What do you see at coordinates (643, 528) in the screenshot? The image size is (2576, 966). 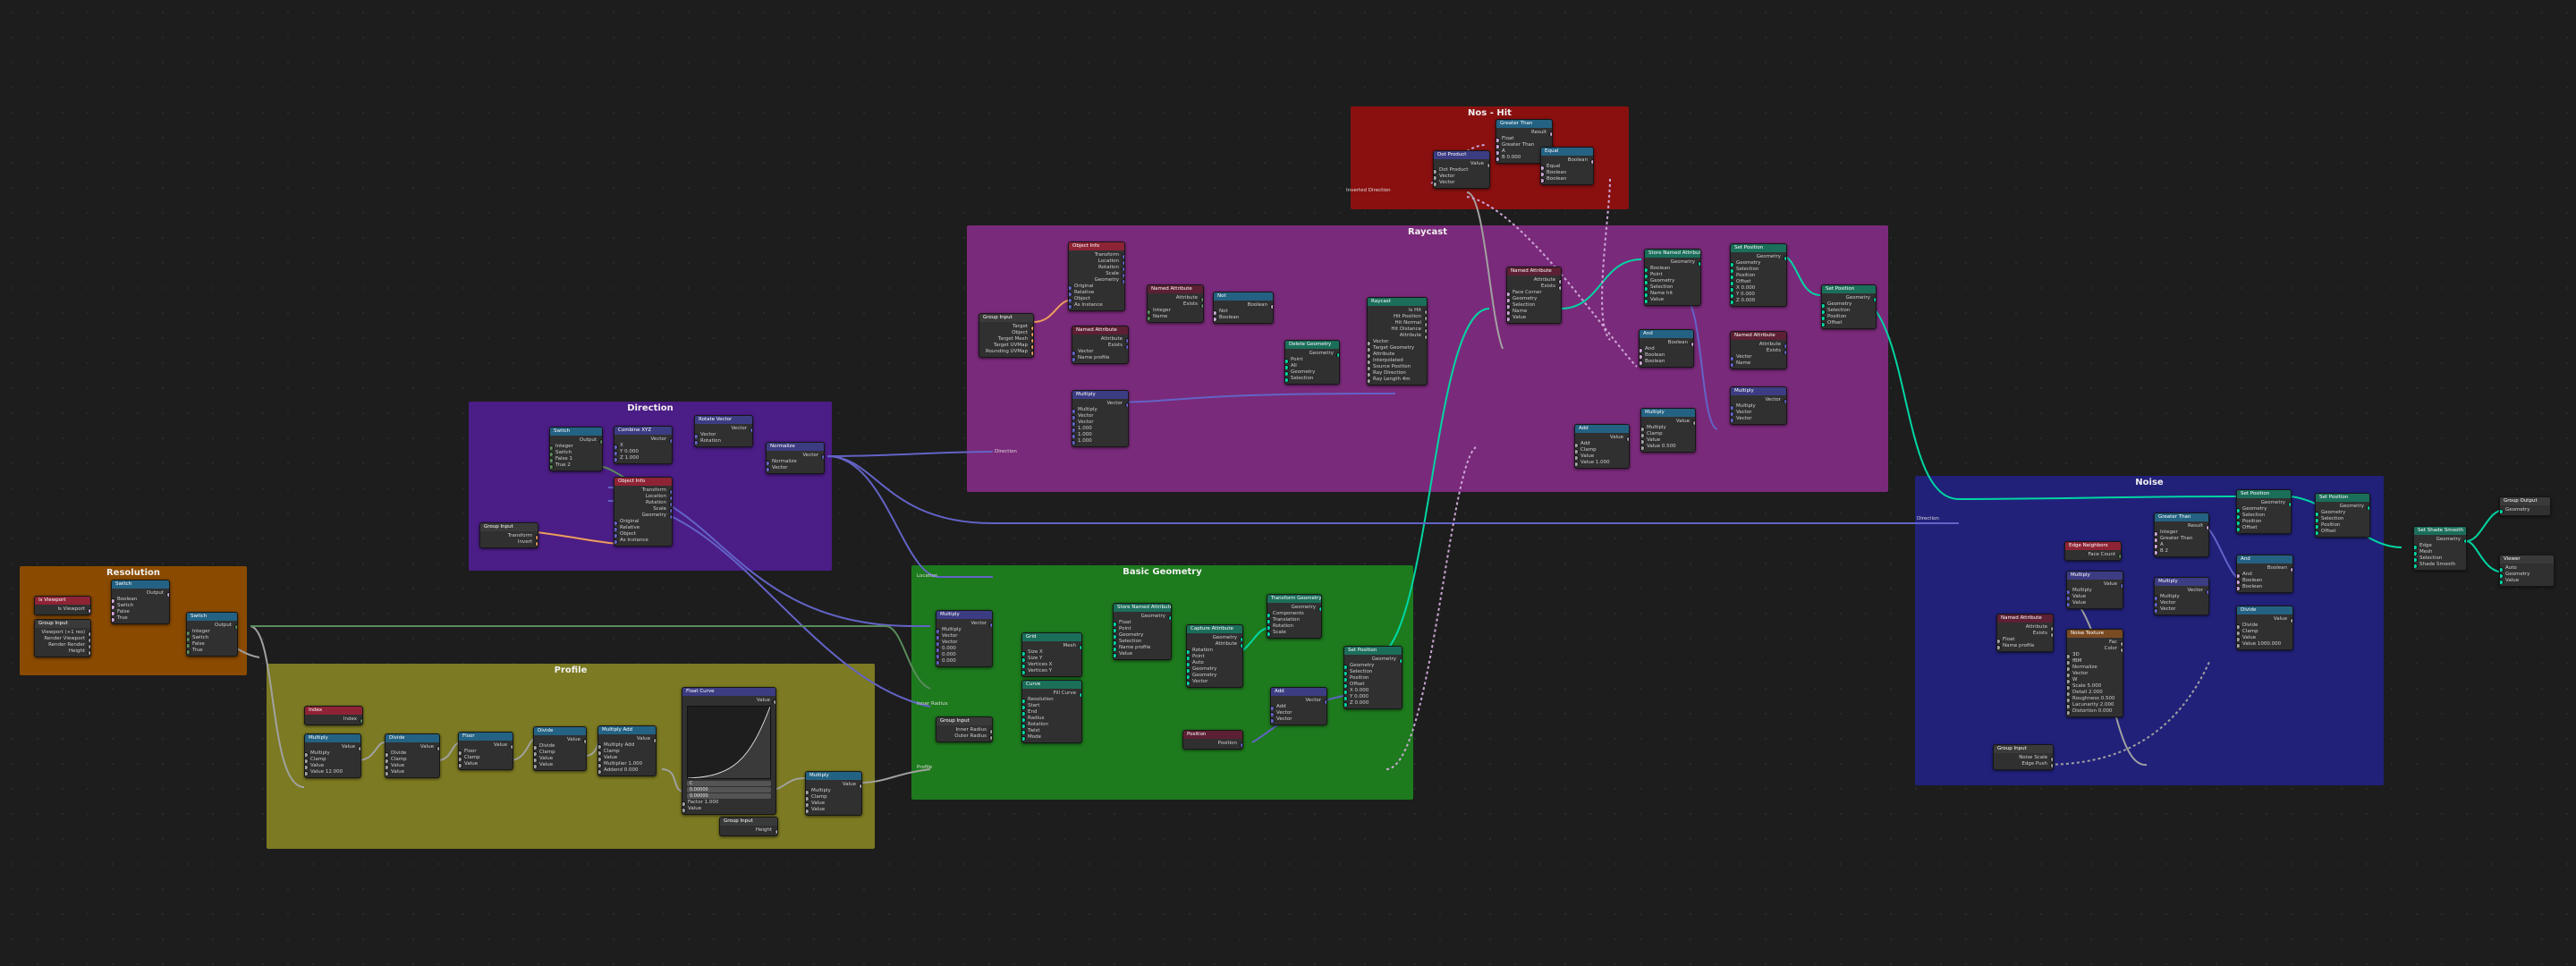 I see `socket-row: Relative` at bounding box center [643, 528].